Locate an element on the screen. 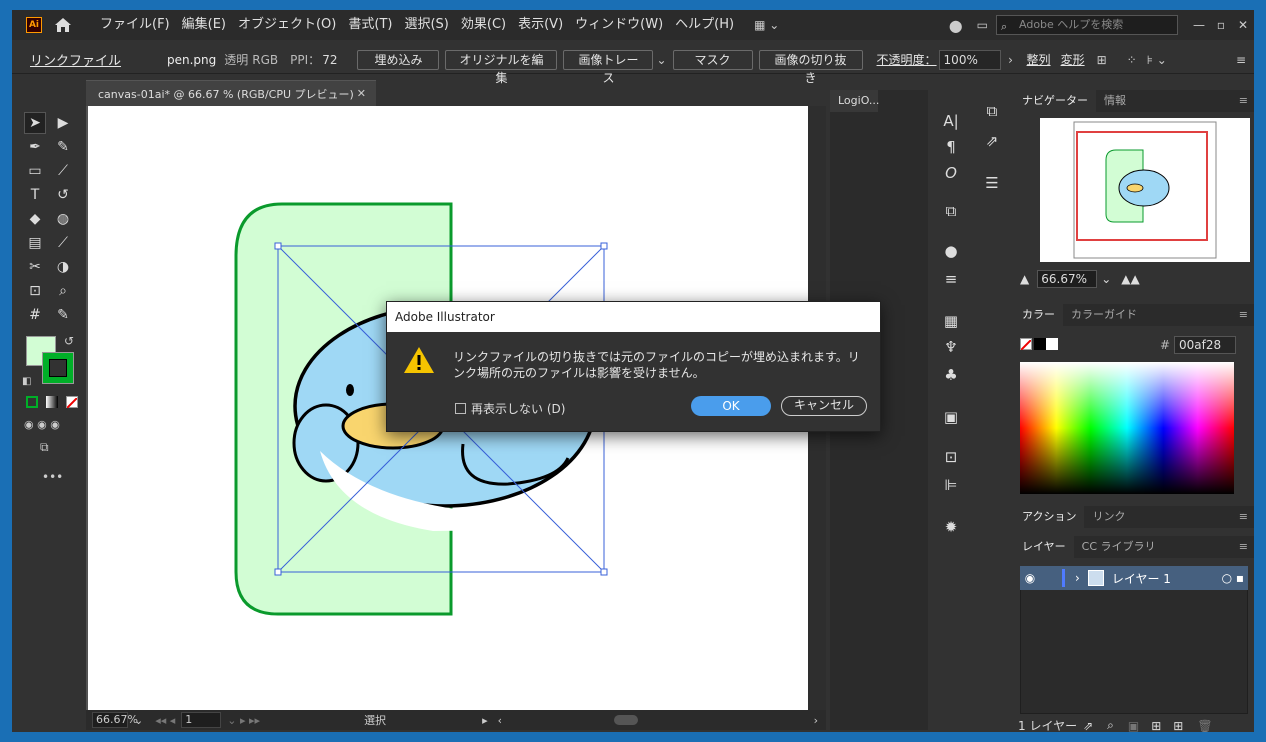 Image resolution: width=1266 pixels, height=742 pixels. eraser-tool-icon: ◆ is located at coordinates (35, 219).